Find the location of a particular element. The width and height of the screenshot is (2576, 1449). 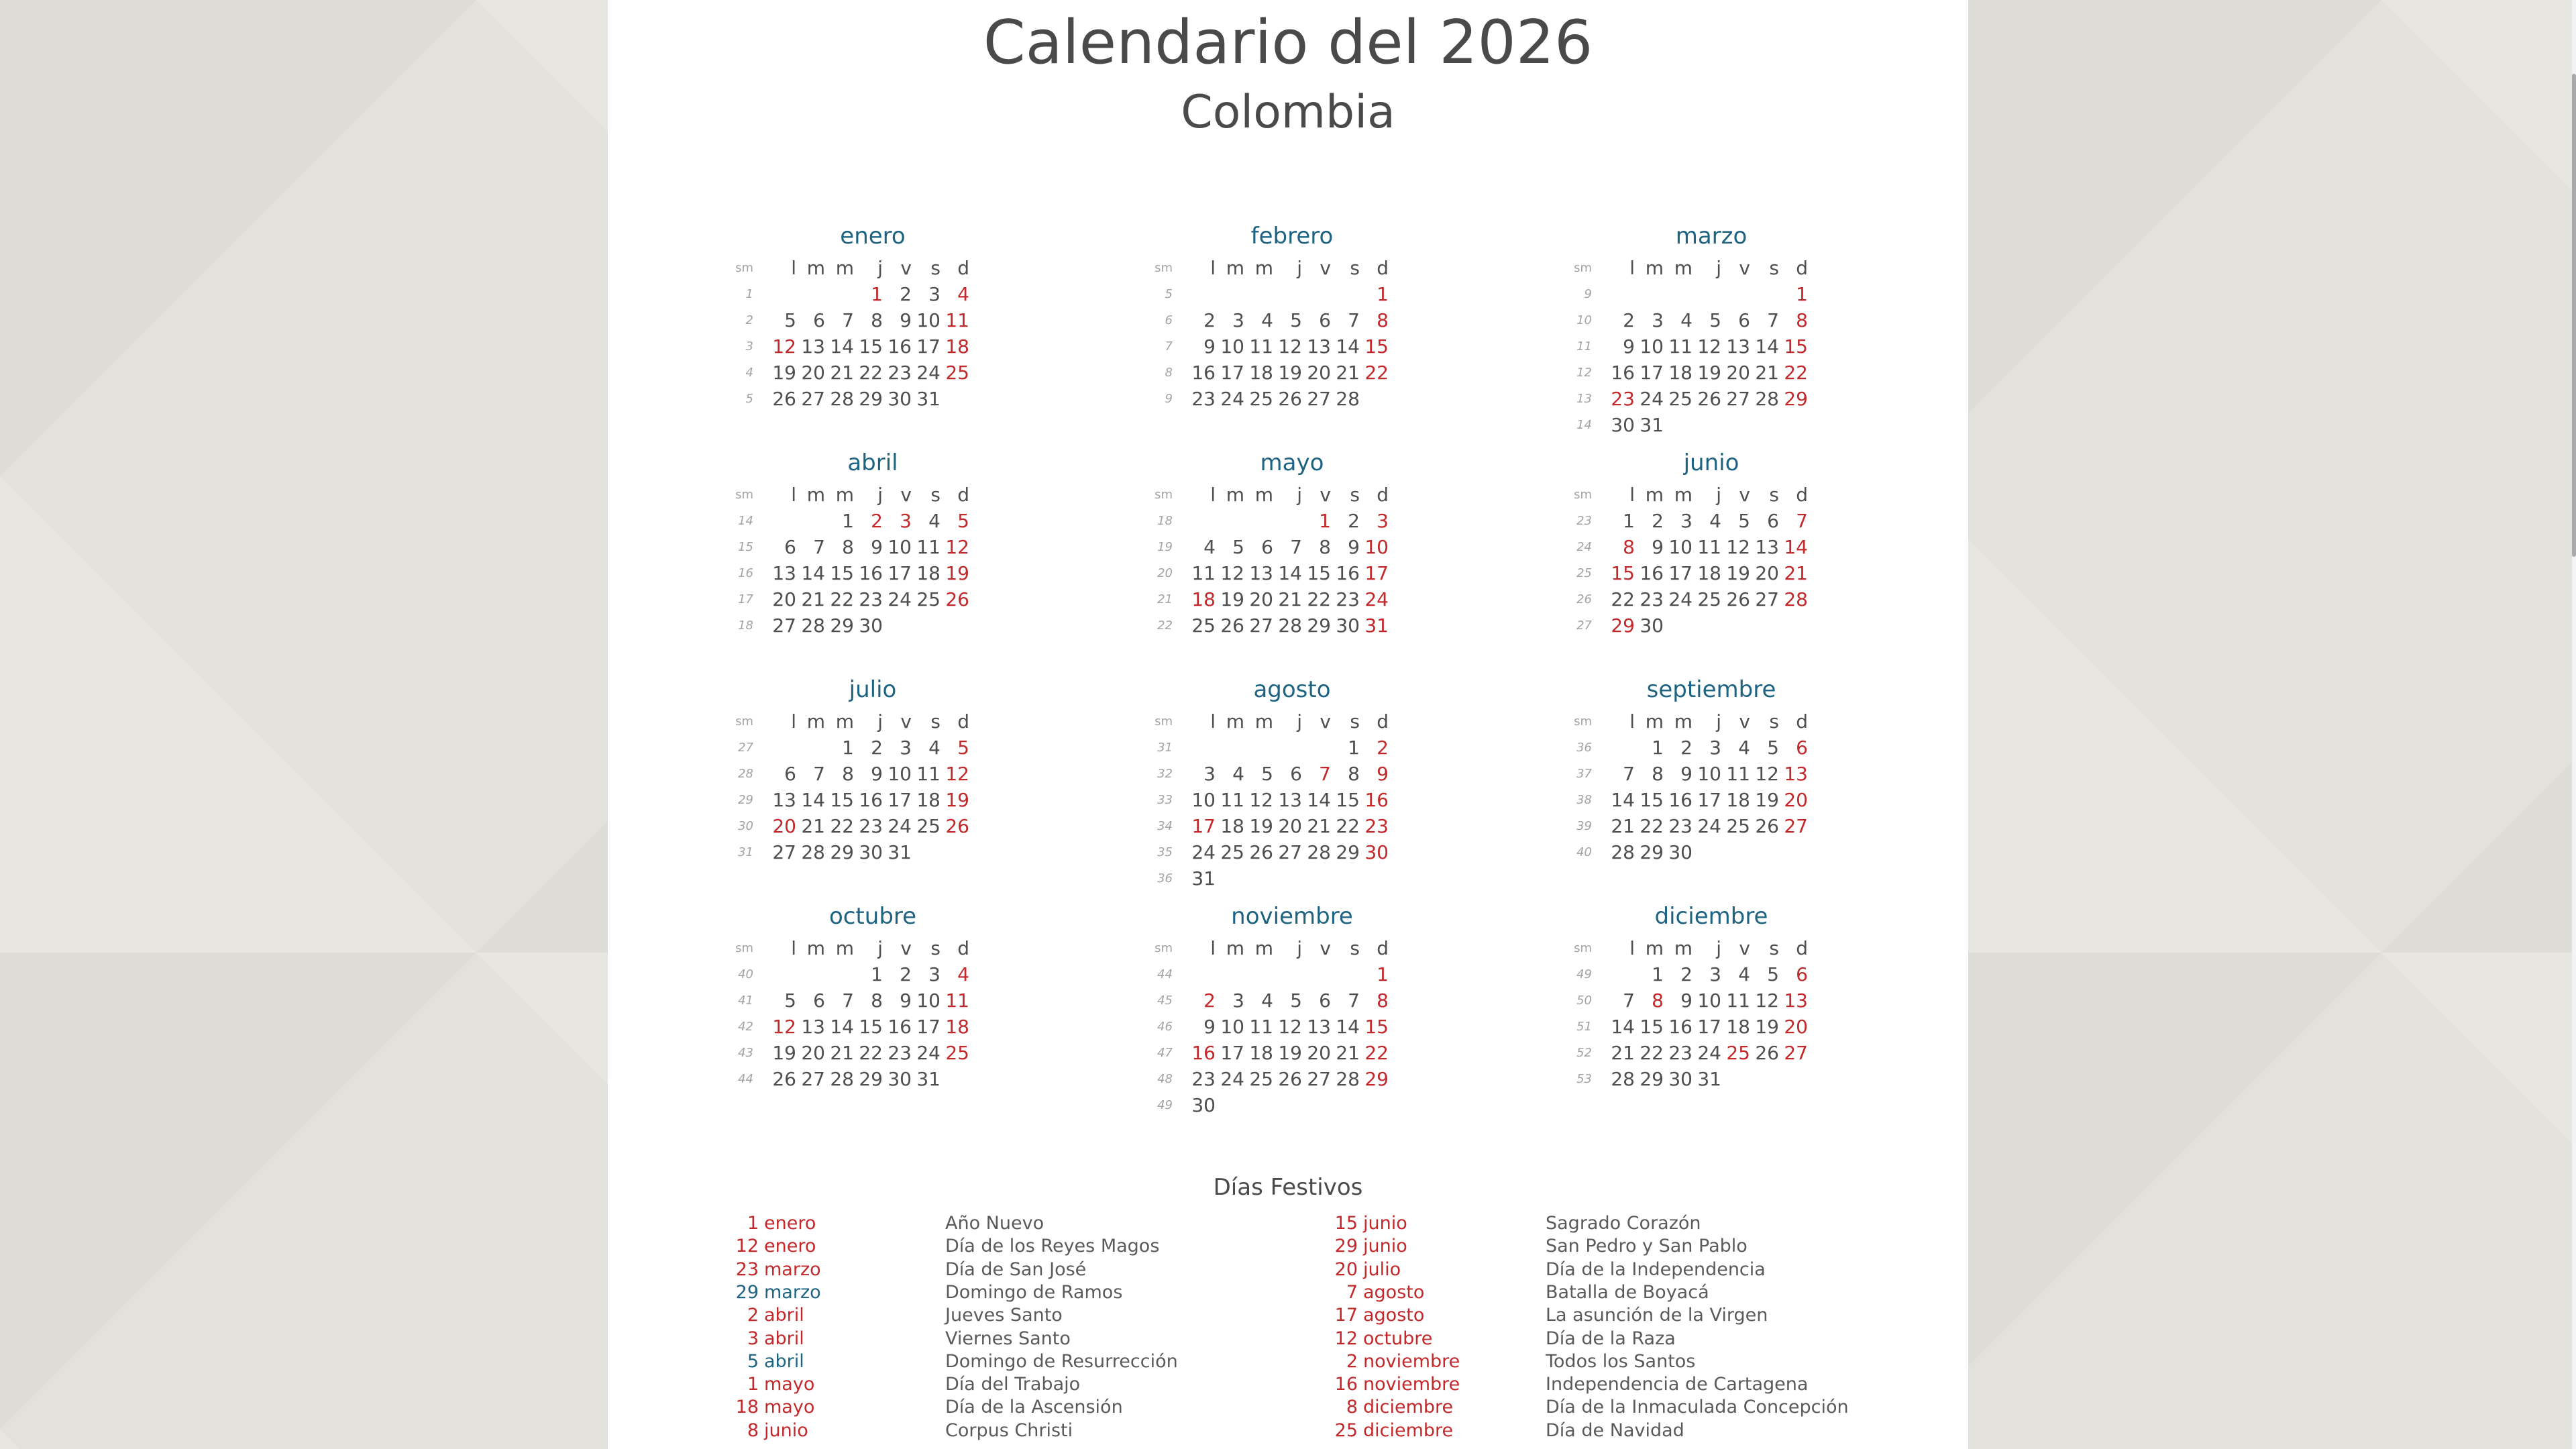

day-cell: 9 is located at coordinates (906, 1000).